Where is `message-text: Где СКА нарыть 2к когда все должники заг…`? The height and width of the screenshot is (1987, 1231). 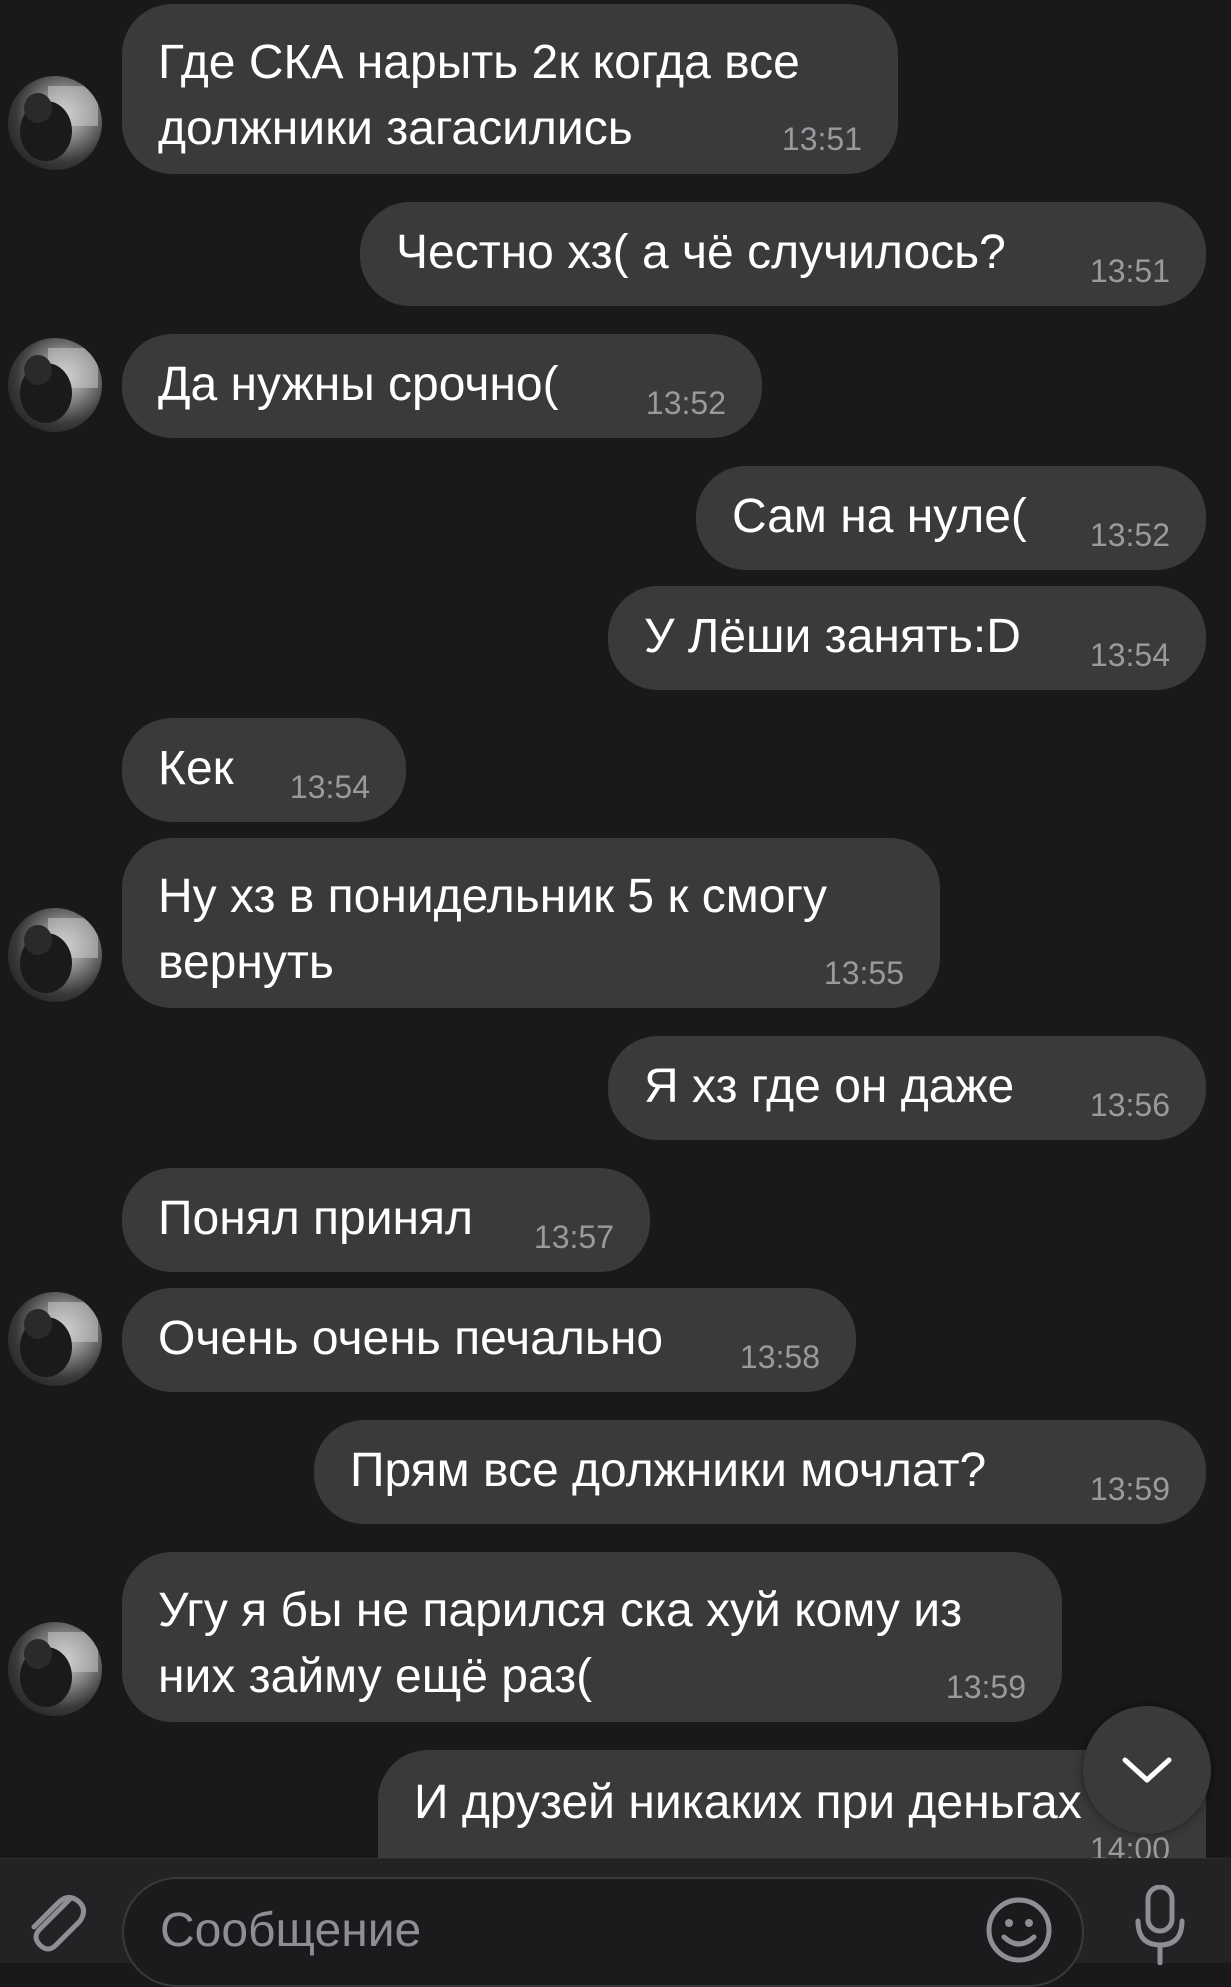 message-text: Где СКА нарыть 2к когда все должники заг… is located at coordinates (479, 95).